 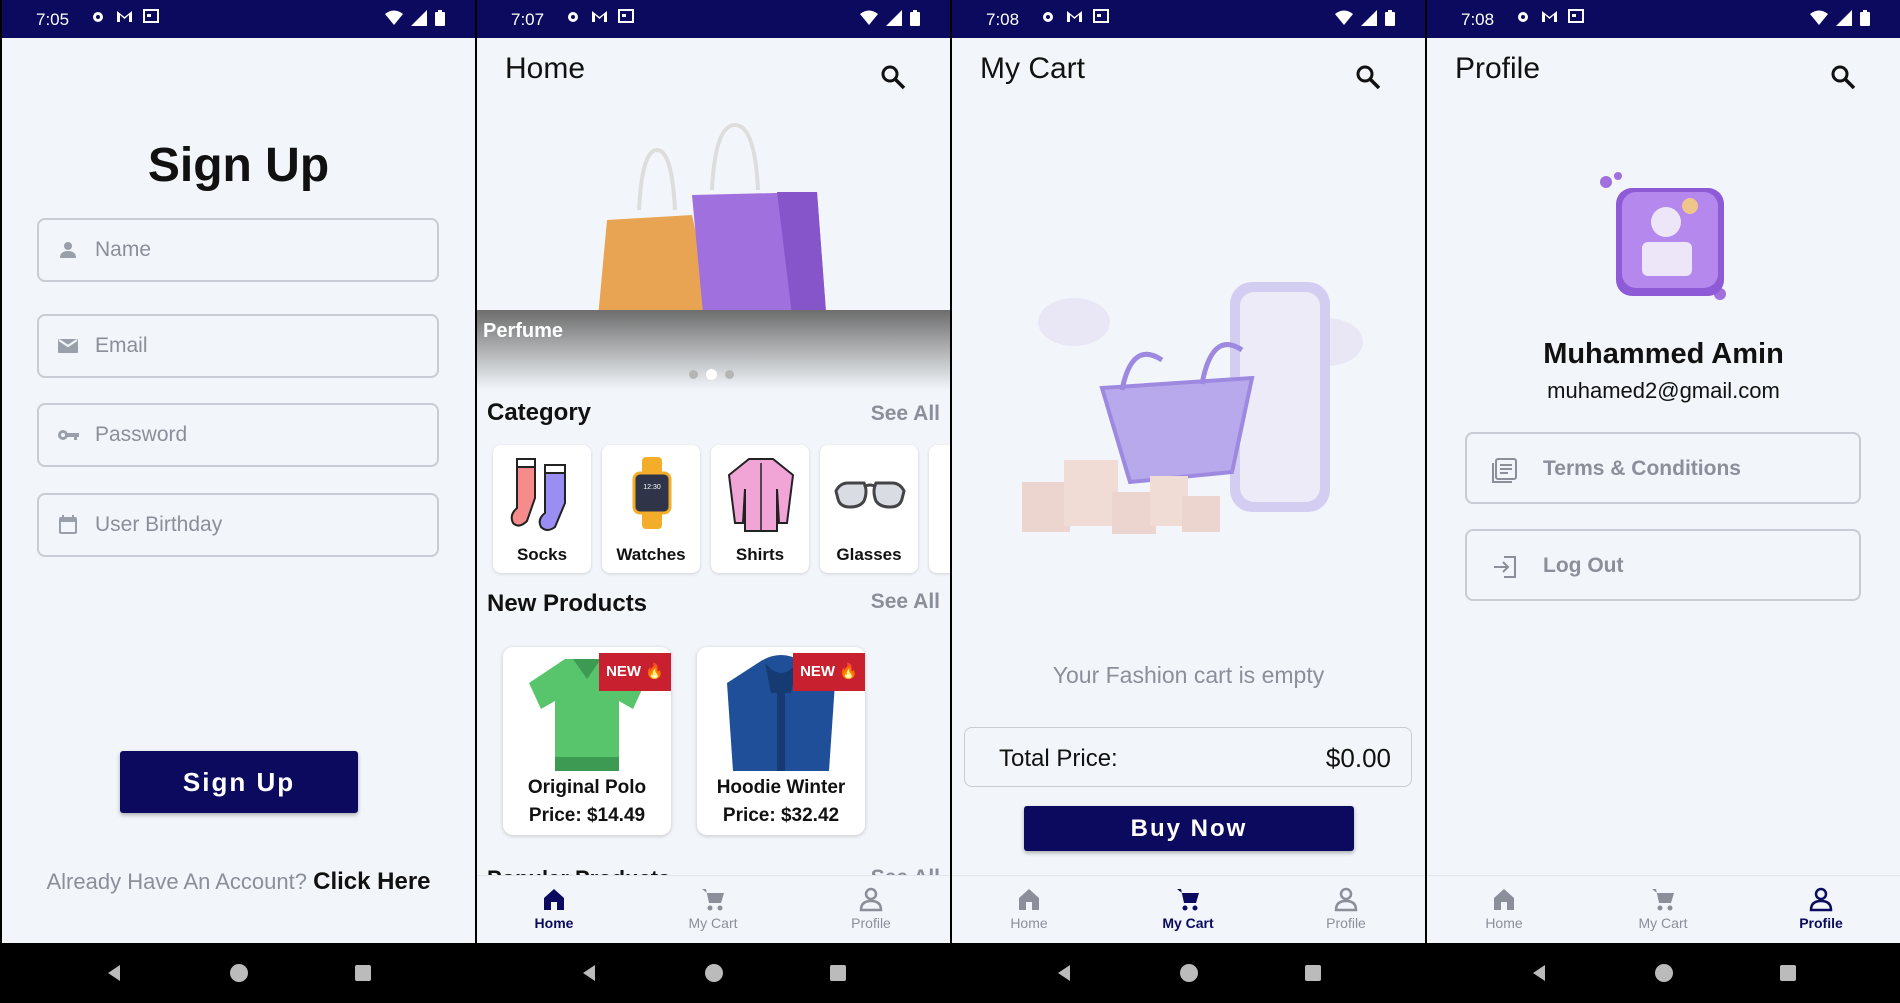 What do you see at coordinates (905, 414) in the screenshot?
I see `category-see-all: See All` at bounding box center [905, 414].